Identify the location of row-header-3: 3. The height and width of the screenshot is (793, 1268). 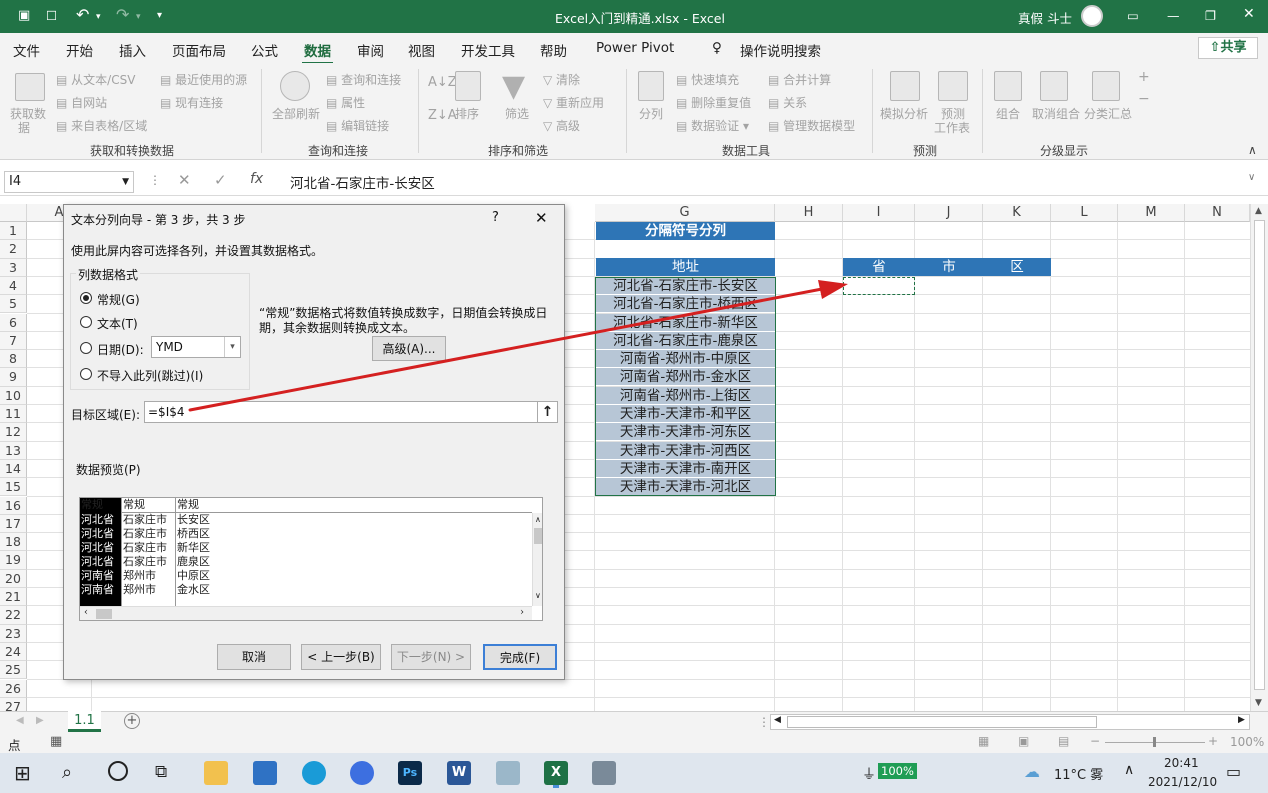
(13, 267).